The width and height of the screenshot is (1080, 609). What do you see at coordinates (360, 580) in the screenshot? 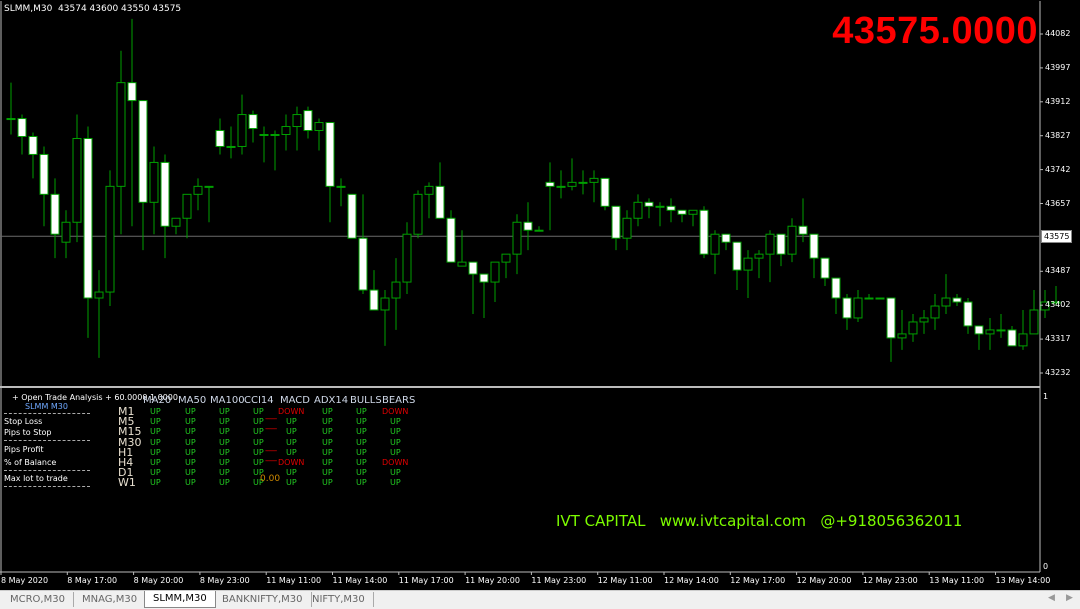
I see `time-tick-label: 11 May 14:00` at bounding box center [360, 580].